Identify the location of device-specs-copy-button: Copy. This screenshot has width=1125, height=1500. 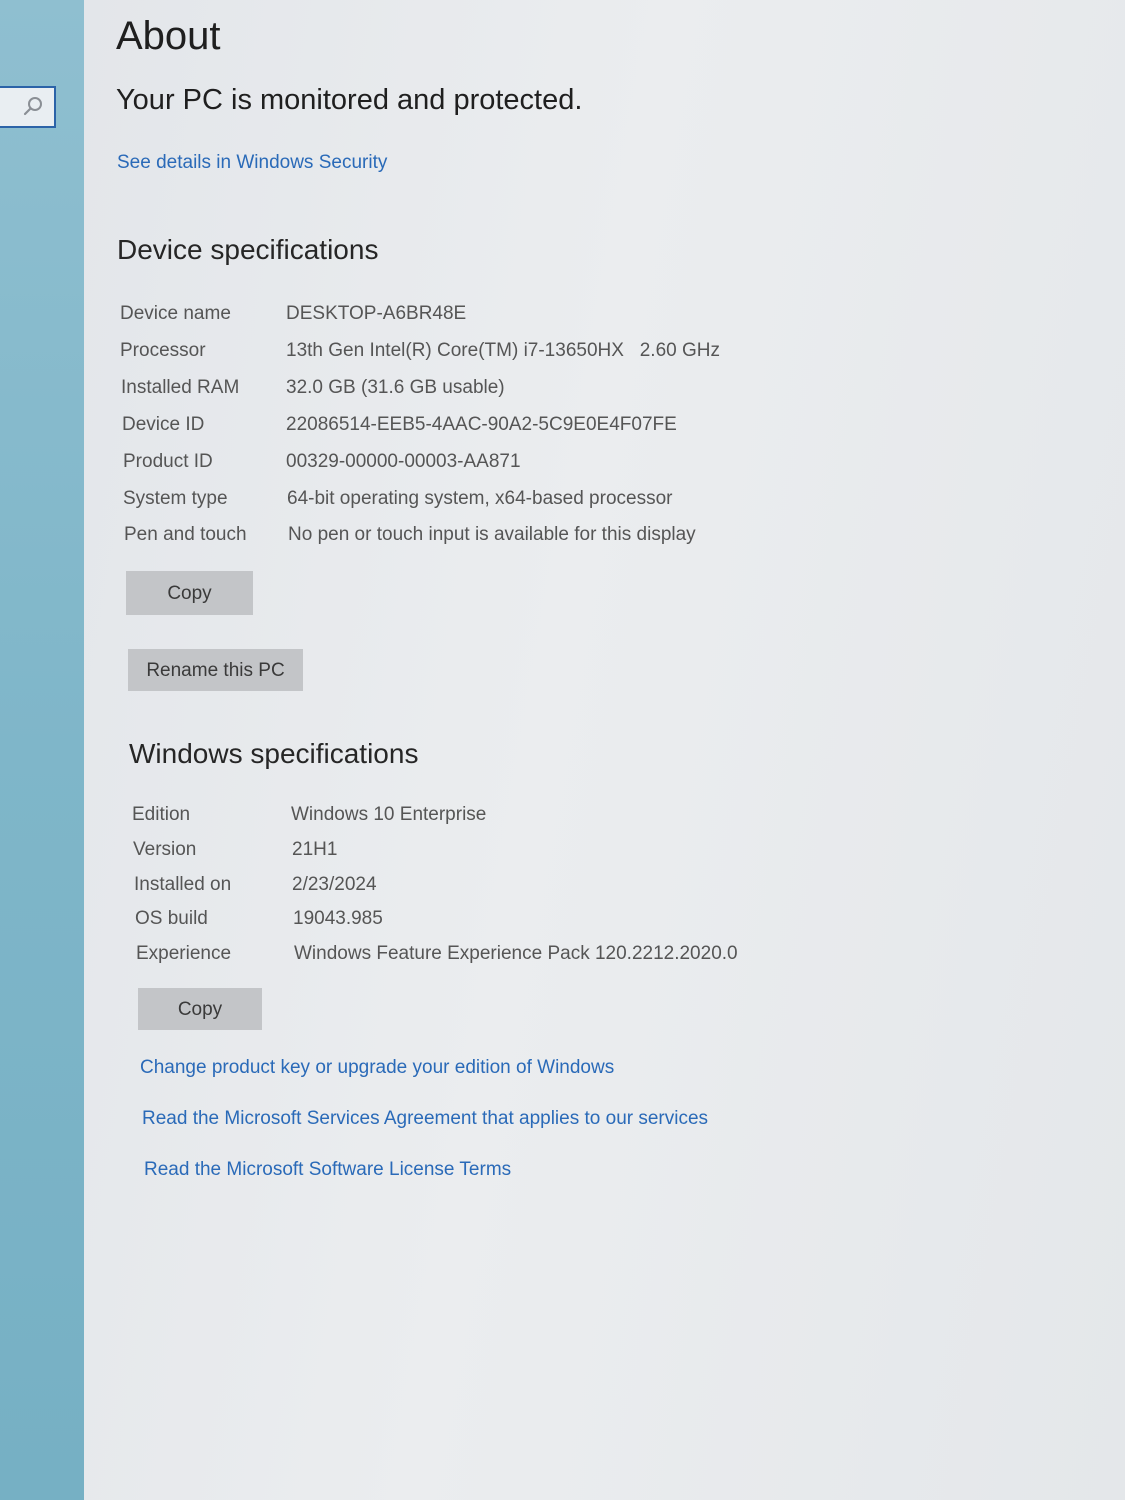
(189, 593).